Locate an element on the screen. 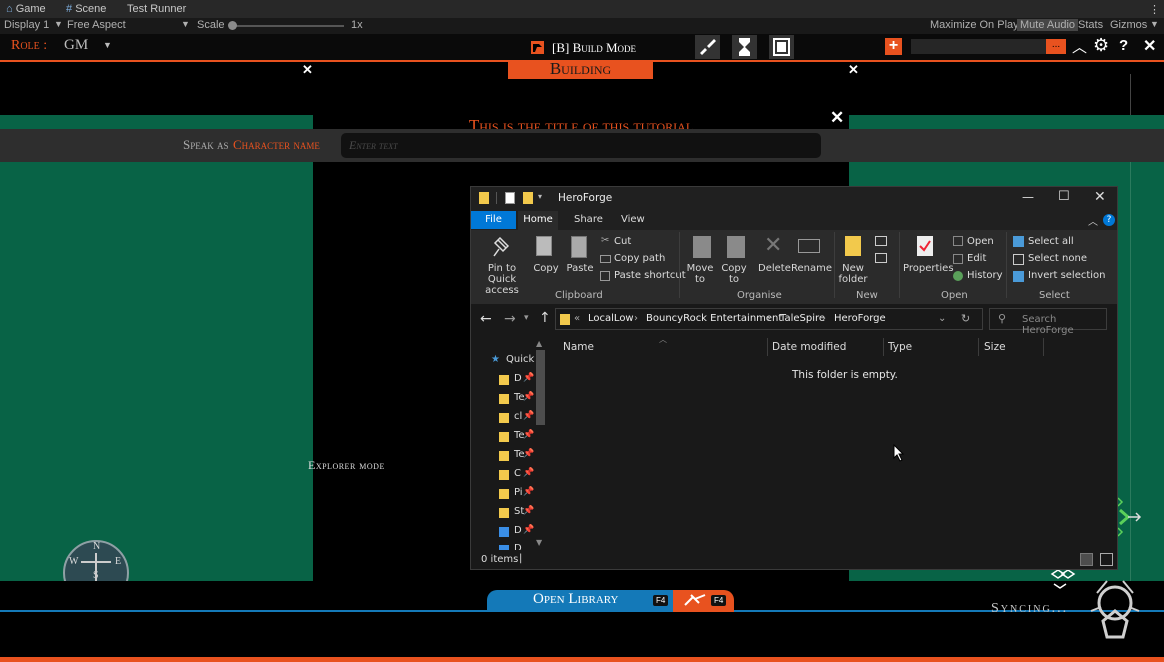  gizmos-toggle: Gizmos is located at coordinates (1128, 25).